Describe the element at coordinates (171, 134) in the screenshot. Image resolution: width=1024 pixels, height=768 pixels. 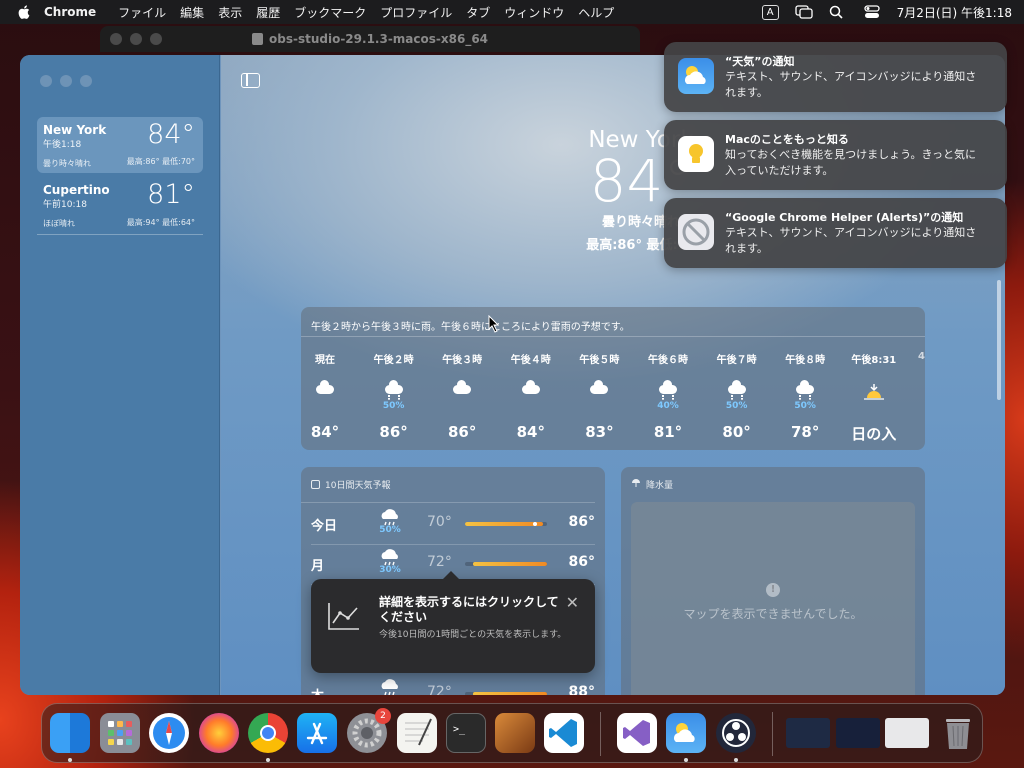
I see `location-temp: 84°` at that location.